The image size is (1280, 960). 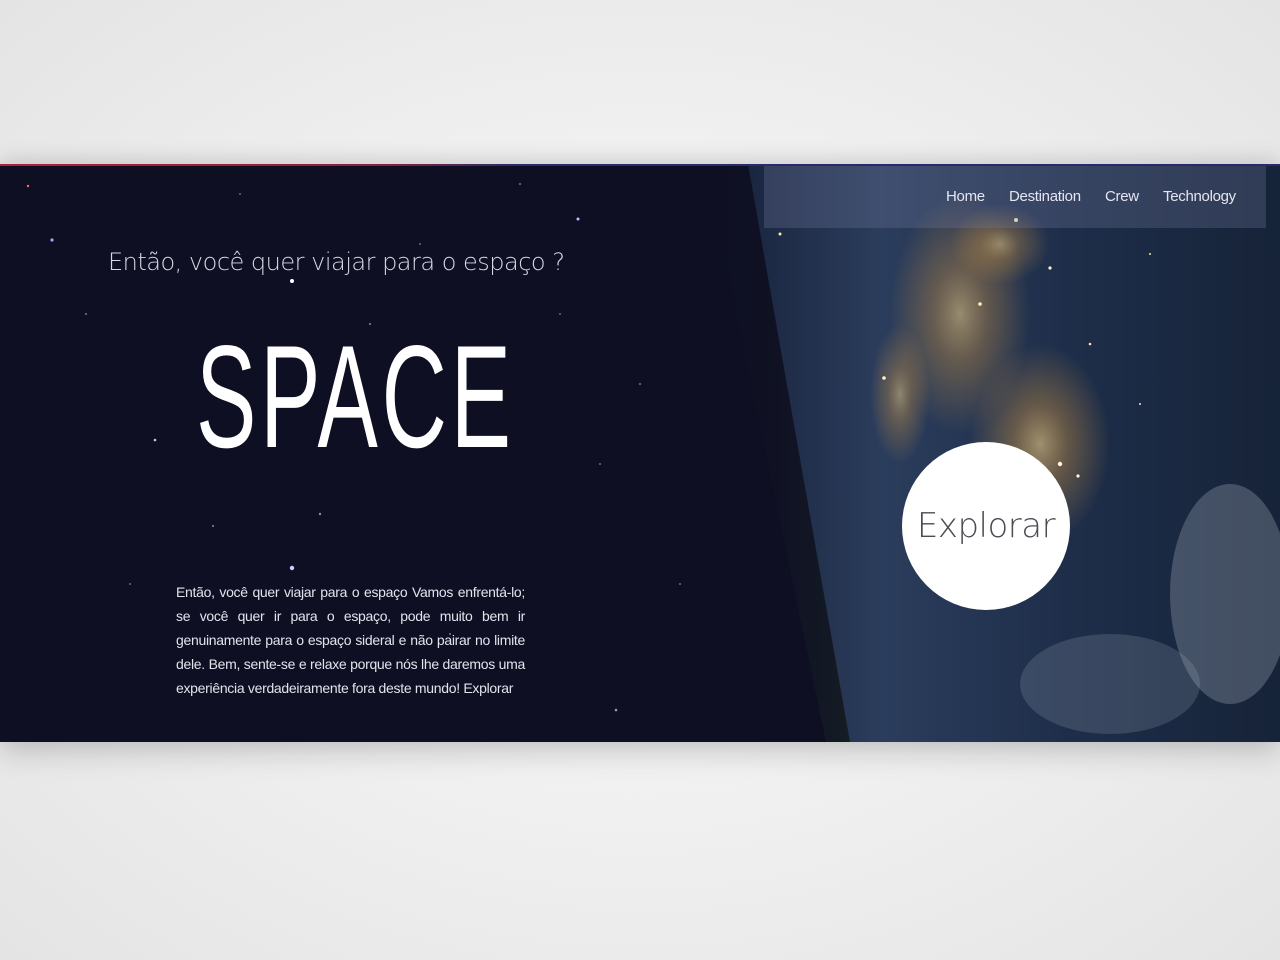 I want to click on nav-item-home: Home, so click(x=965, y=196).